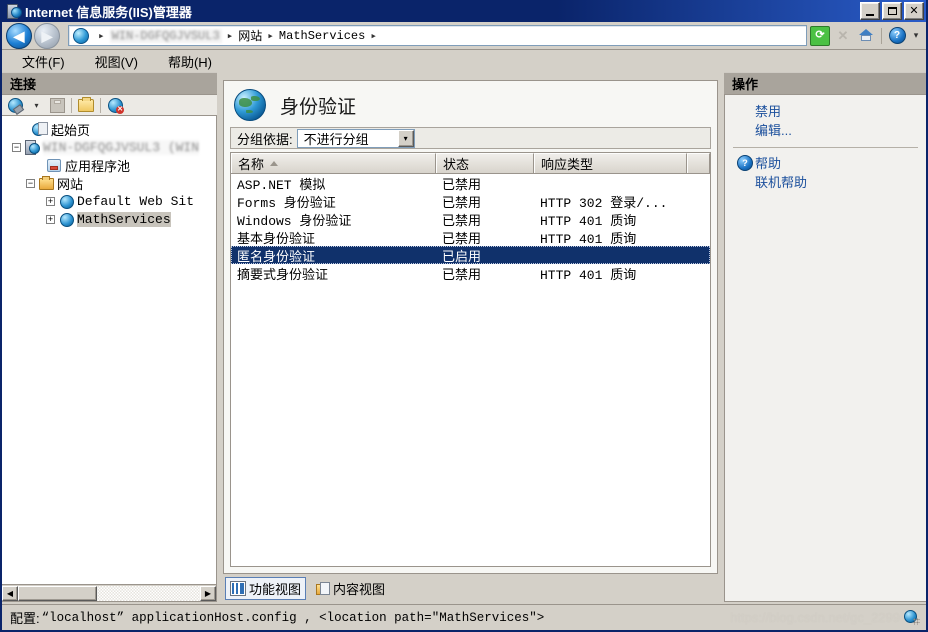  What do you see at coordinates (470, 138) in the screenshot?
I see `group-by-bar: 分组依据: 不进行分组 ▾` at bounding box center [470, 138].